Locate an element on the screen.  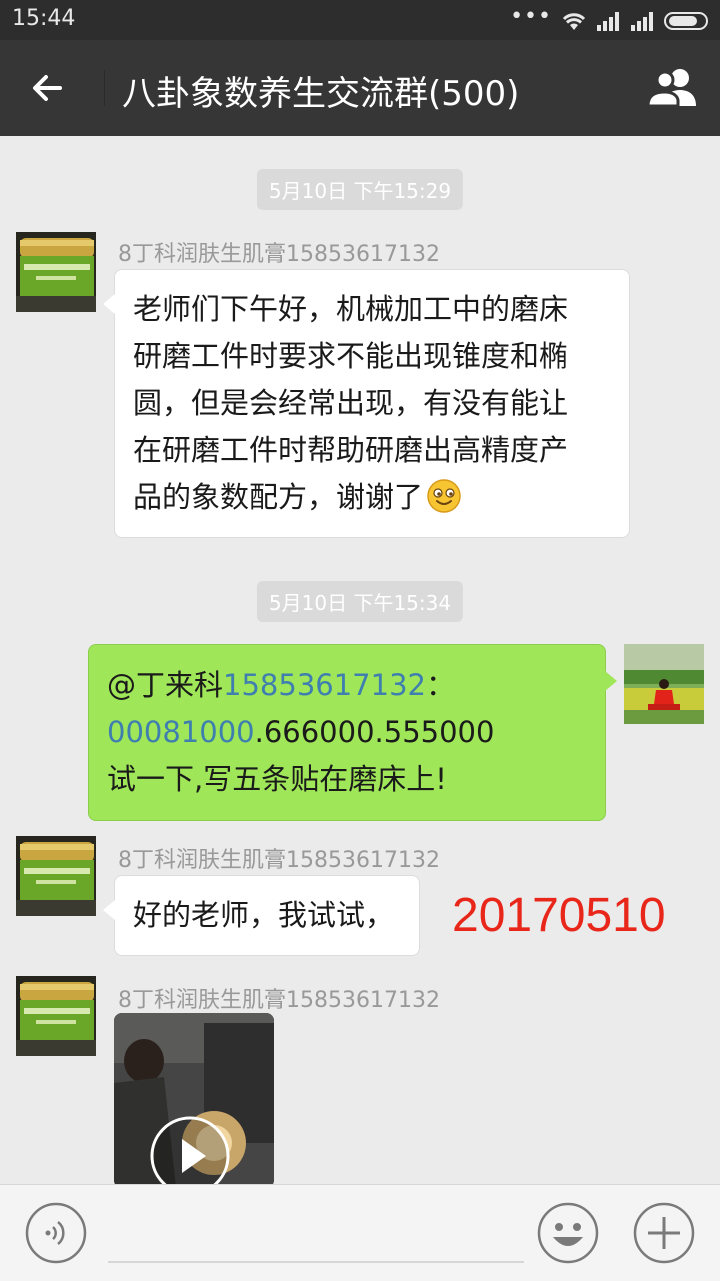
smile-emoji-icon is located at coordinates (444, 496).